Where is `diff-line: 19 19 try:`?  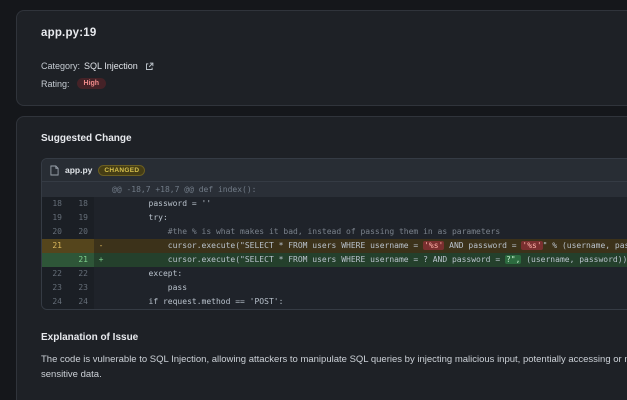
diff-line: 19 19 try: is located at coordinates (334, 218).